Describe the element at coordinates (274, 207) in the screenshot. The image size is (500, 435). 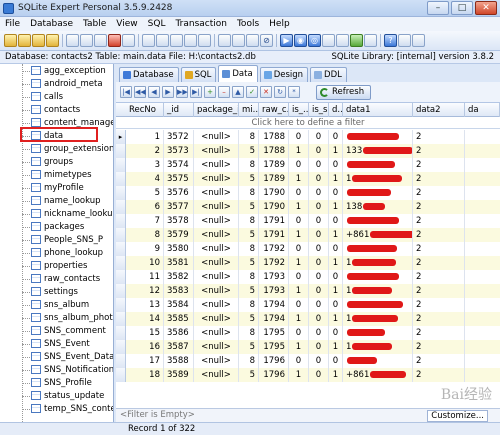
I see `grid-cell: 1790` at that location.